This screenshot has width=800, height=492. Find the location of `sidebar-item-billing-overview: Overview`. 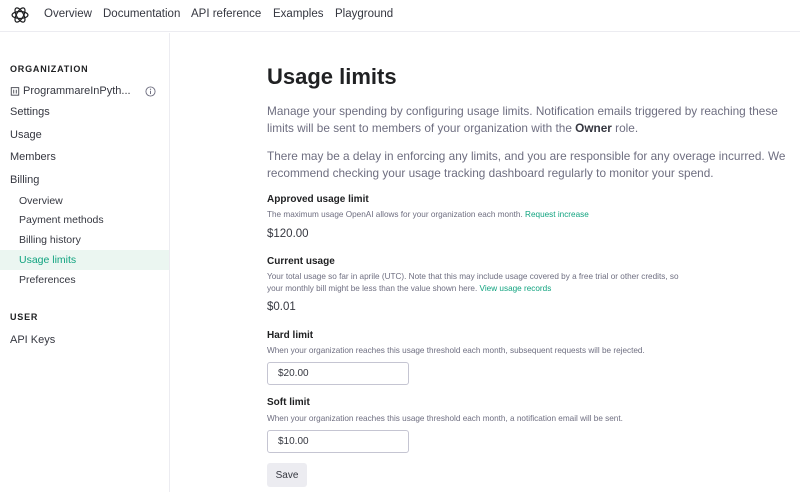

sidebar-item-billing-overview: Overview is located at coordinates (84, 201).